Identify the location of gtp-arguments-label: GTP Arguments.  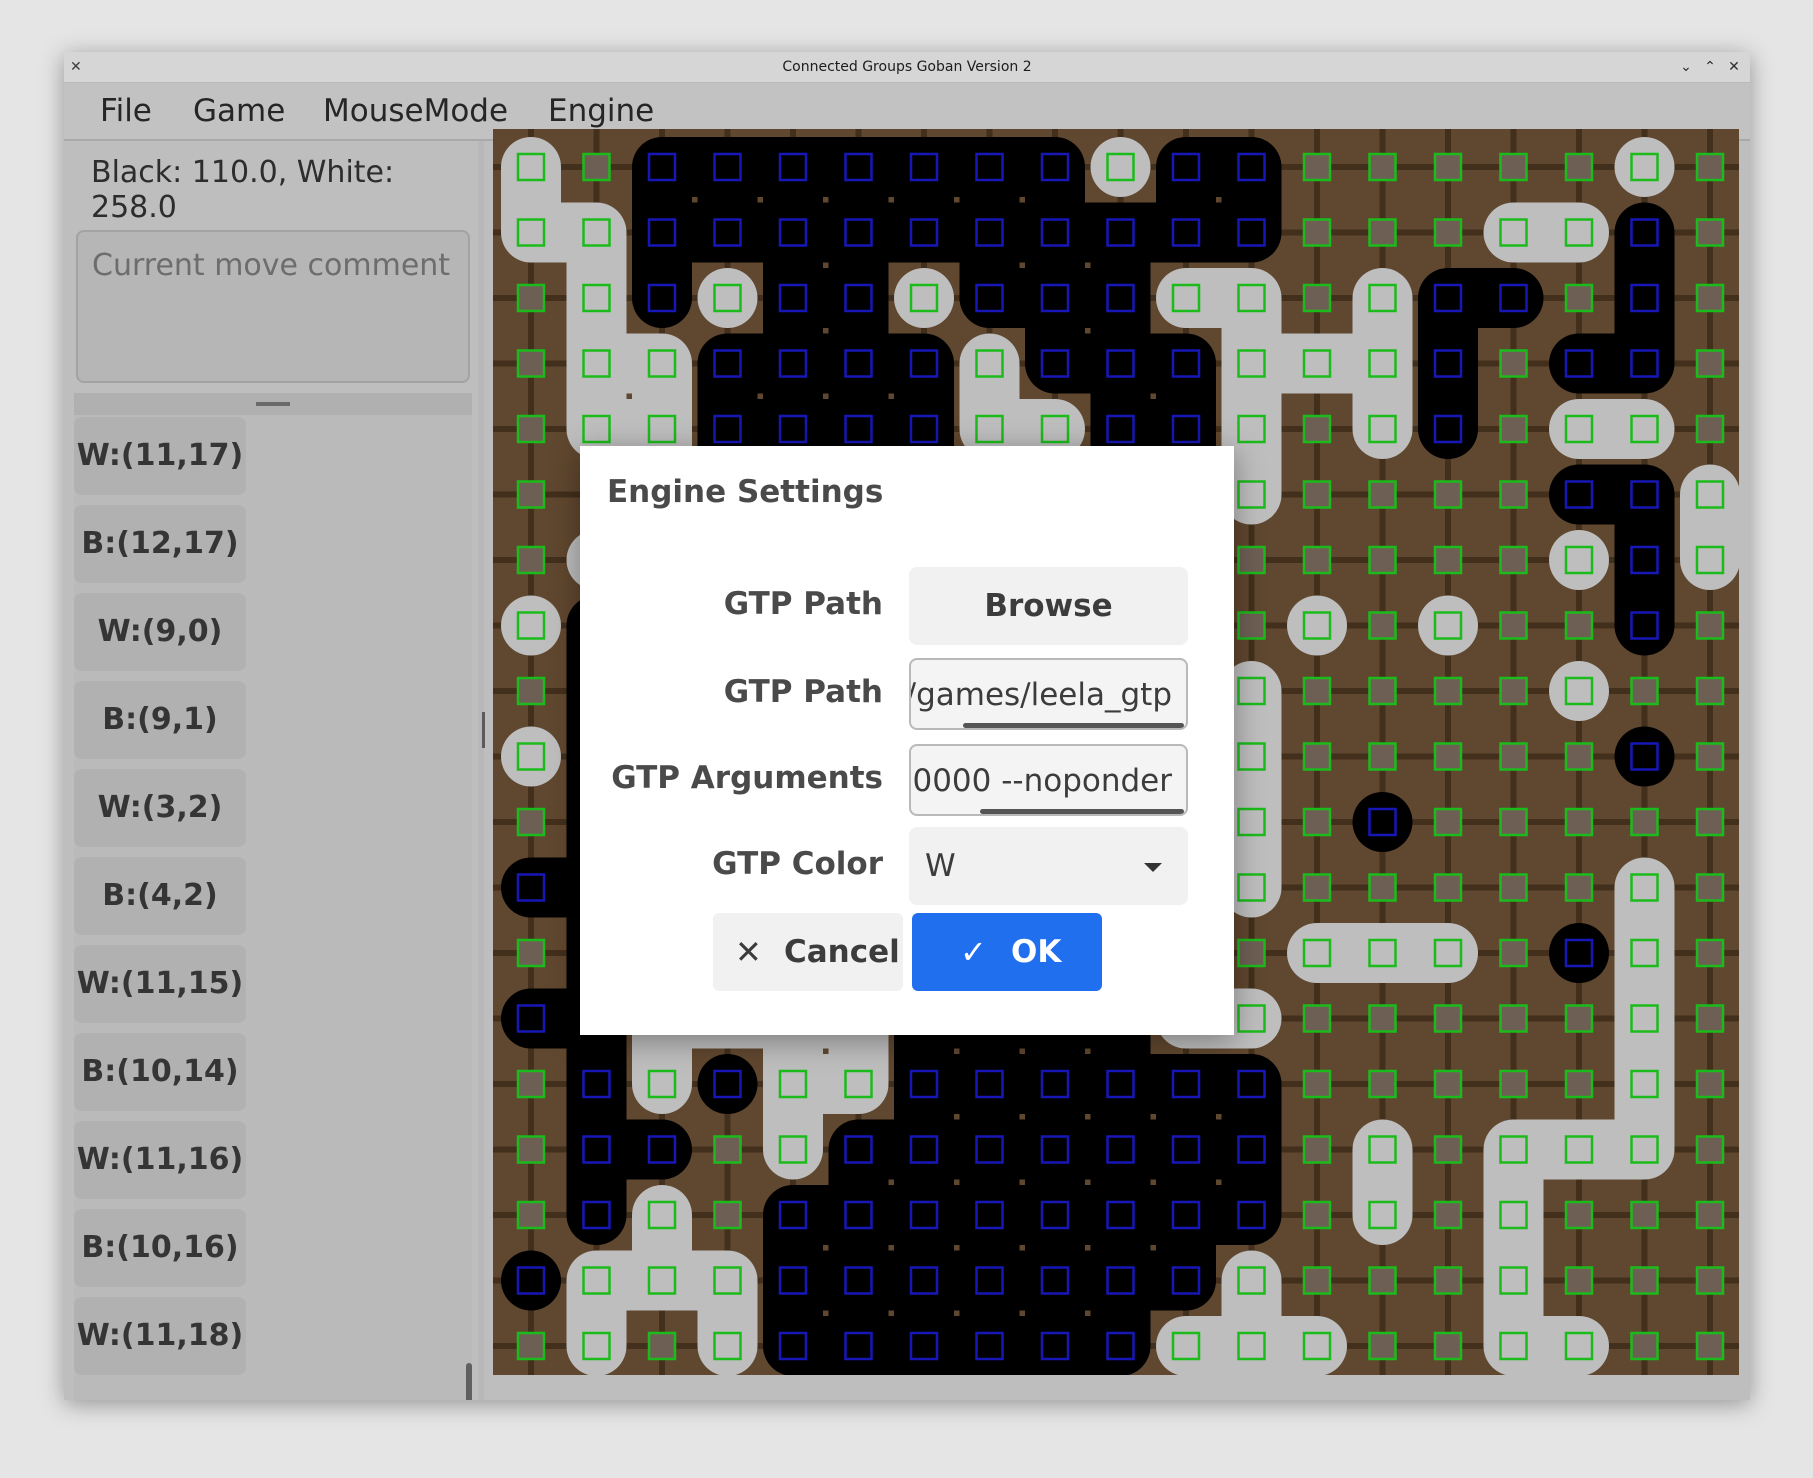
(747, 778).